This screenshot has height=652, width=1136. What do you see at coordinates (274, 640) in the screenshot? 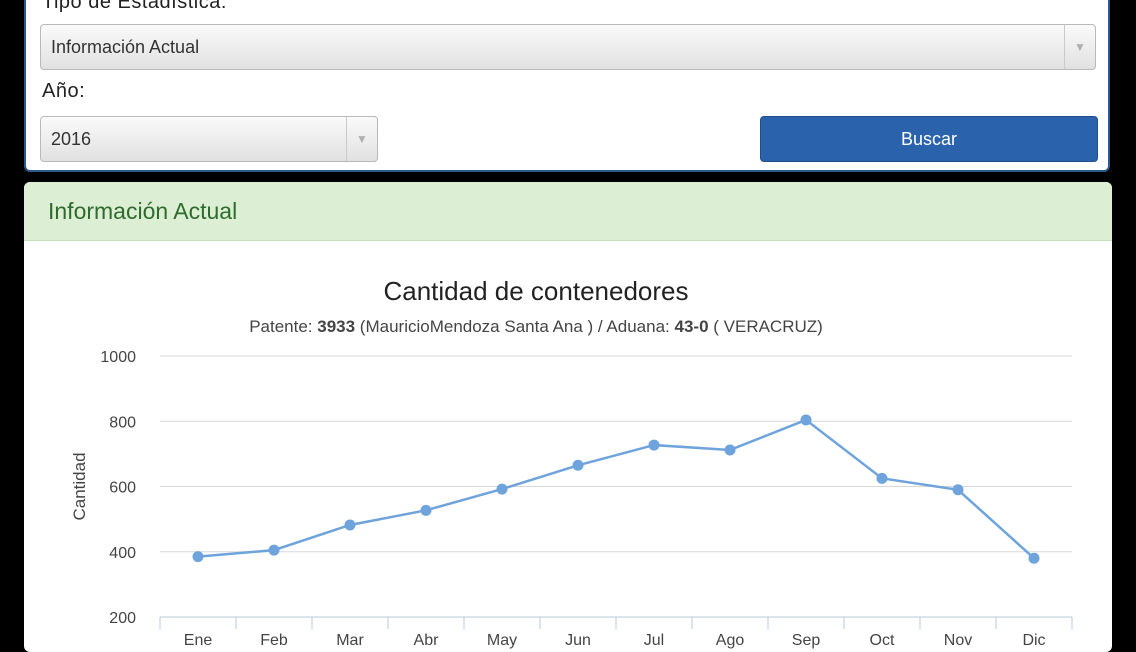
I see `x-tick-label: Feb` at bounding box center [274, 640].